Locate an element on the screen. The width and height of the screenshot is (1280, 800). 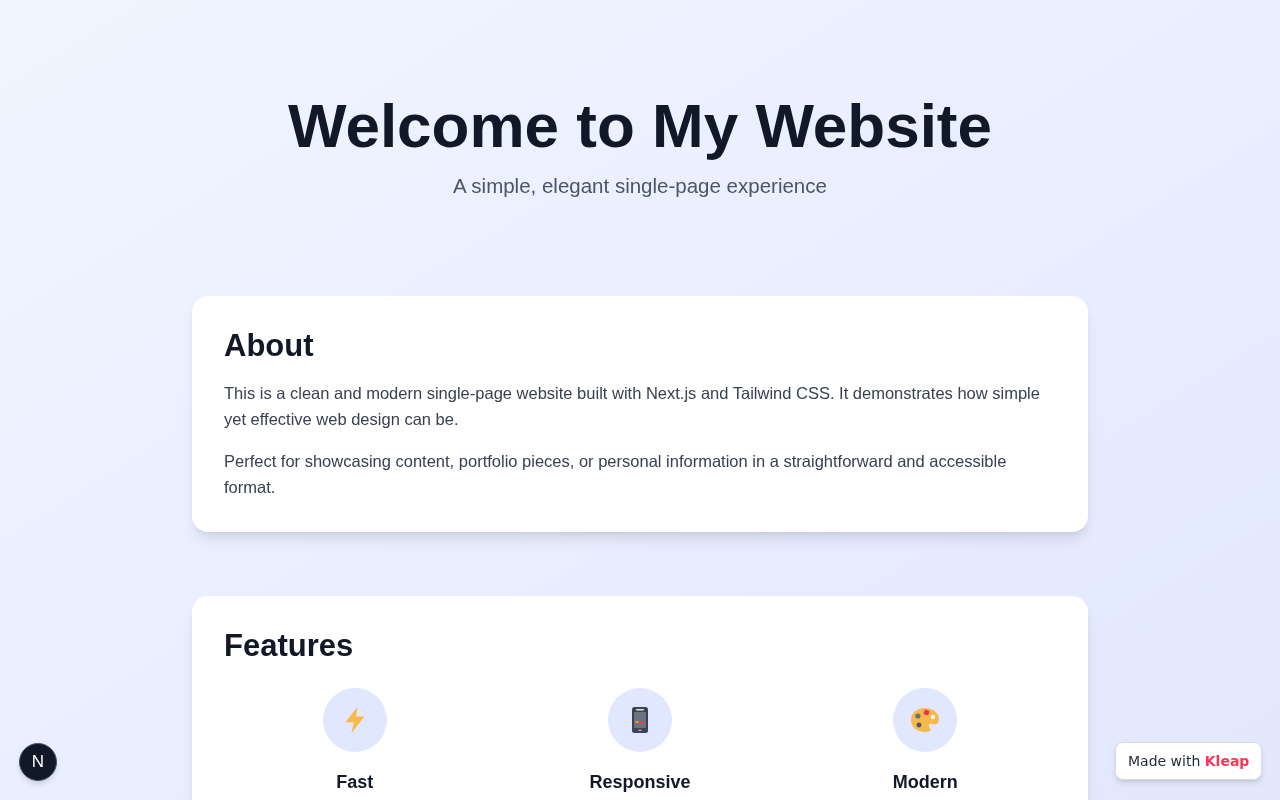
page-subtitle: A simple, elegant single-page experience is located at coordinates (640, 186).